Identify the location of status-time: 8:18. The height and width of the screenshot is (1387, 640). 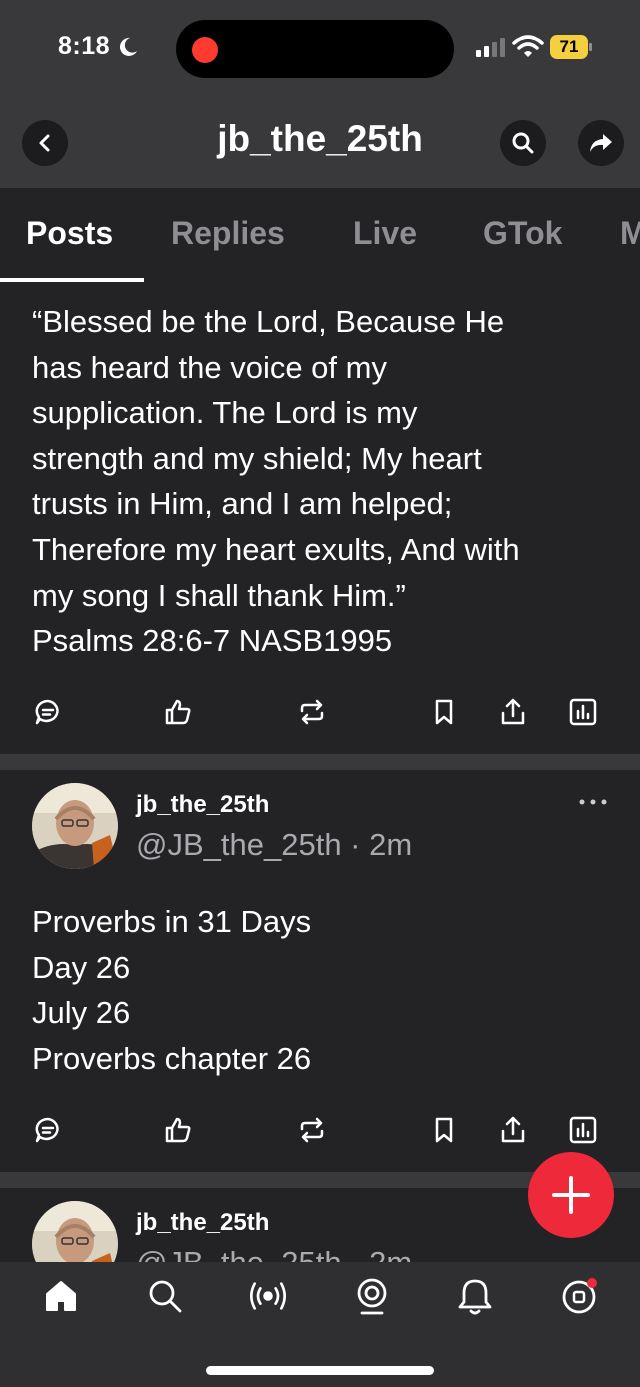
(84, 46).